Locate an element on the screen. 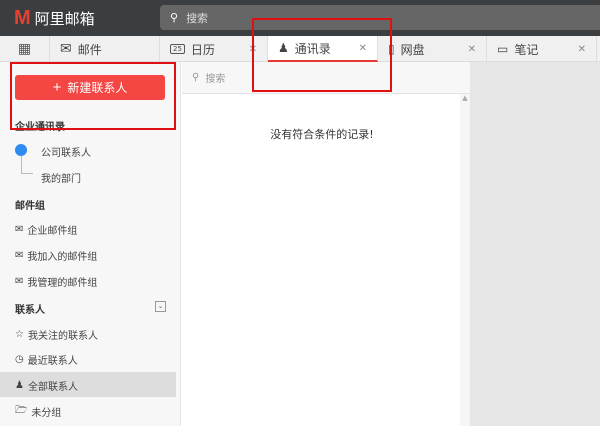 The image size is (600, 426). sidebar-item-enterprise-groups: ✉ 企业邮件组 is located at coordinates (46, 229).